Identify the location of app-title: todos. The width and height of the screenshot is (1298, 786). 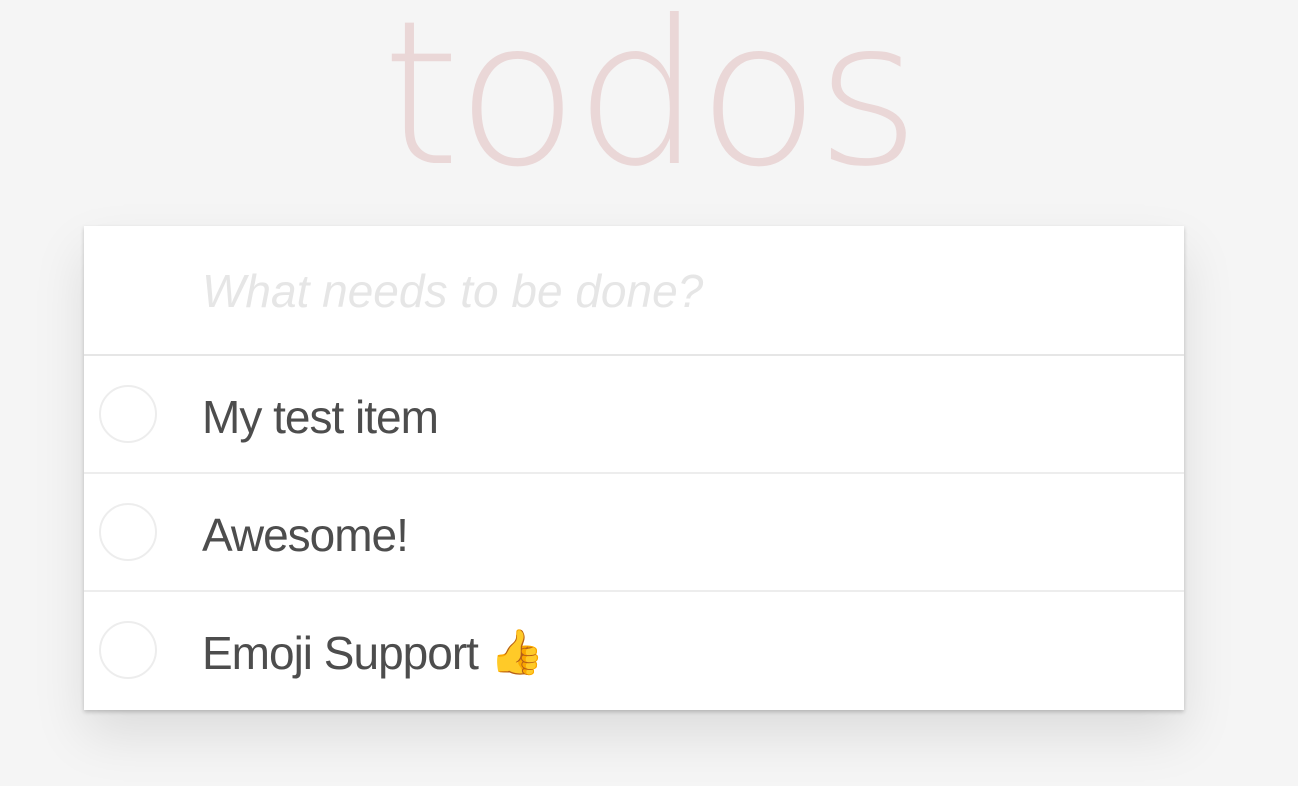
(650, 105).